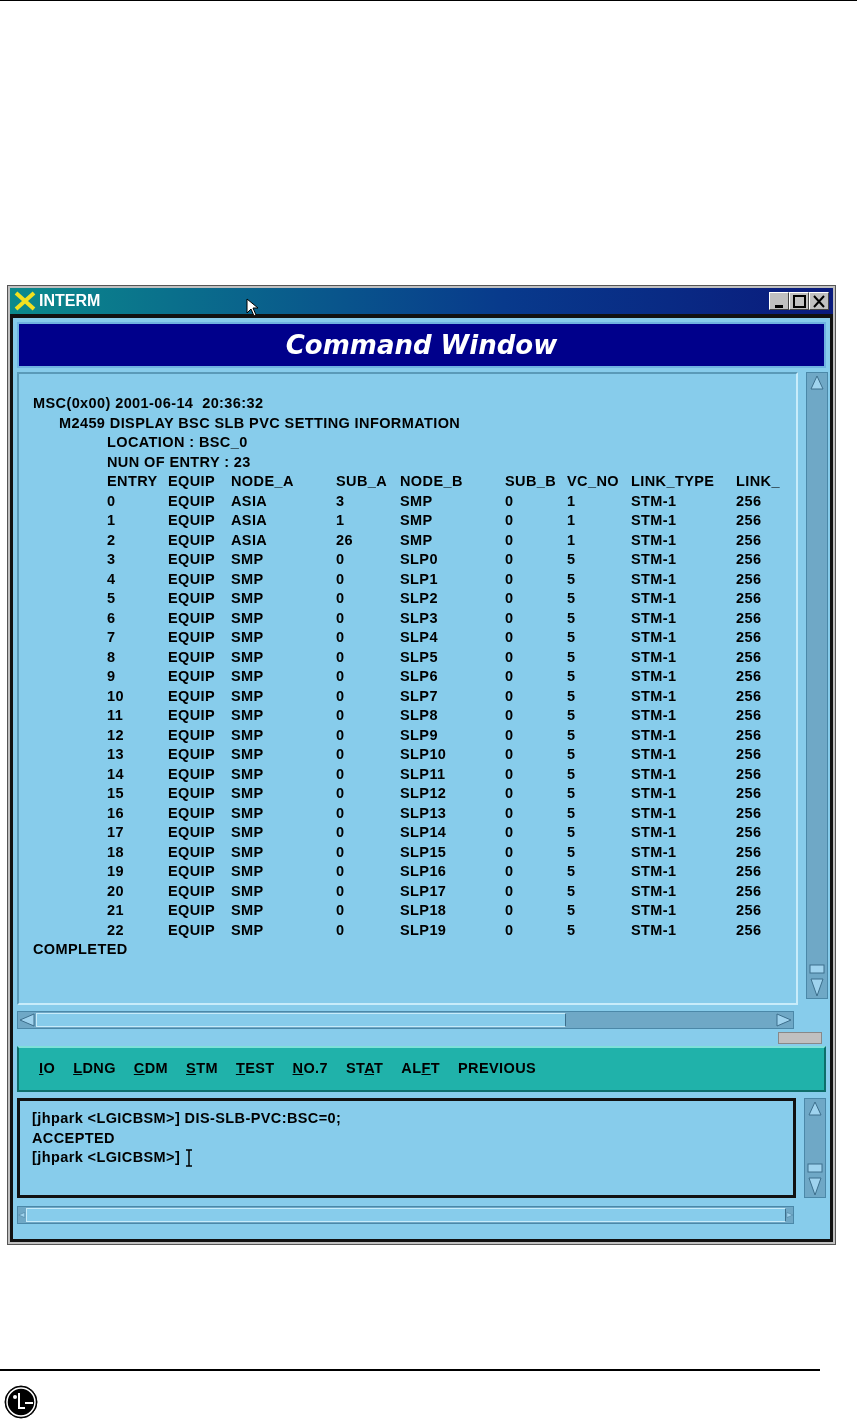  What do you see at coordinates (187, 1118) in the screenshot?
I see `console-line: [jhpark <LGICBSM>] DIS-SLB-PVC:BSC=0;` at bounding box center [187, 1118].